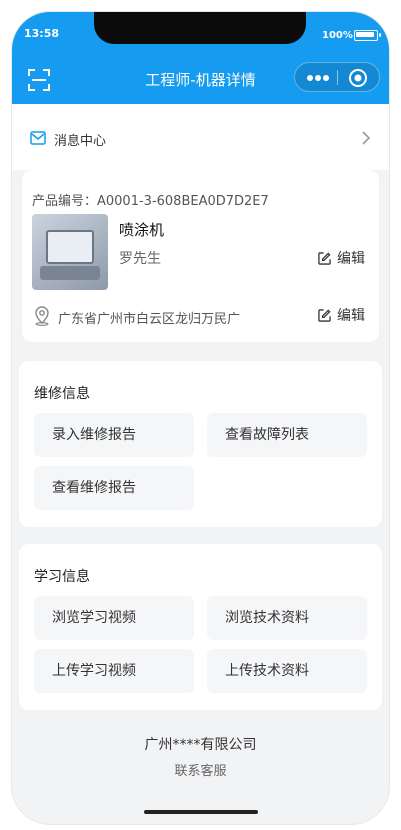  Describe the element at coordinates (287, 618) in the screenshot. I see `browse-docs-button: 浏览技术资料` at that location.